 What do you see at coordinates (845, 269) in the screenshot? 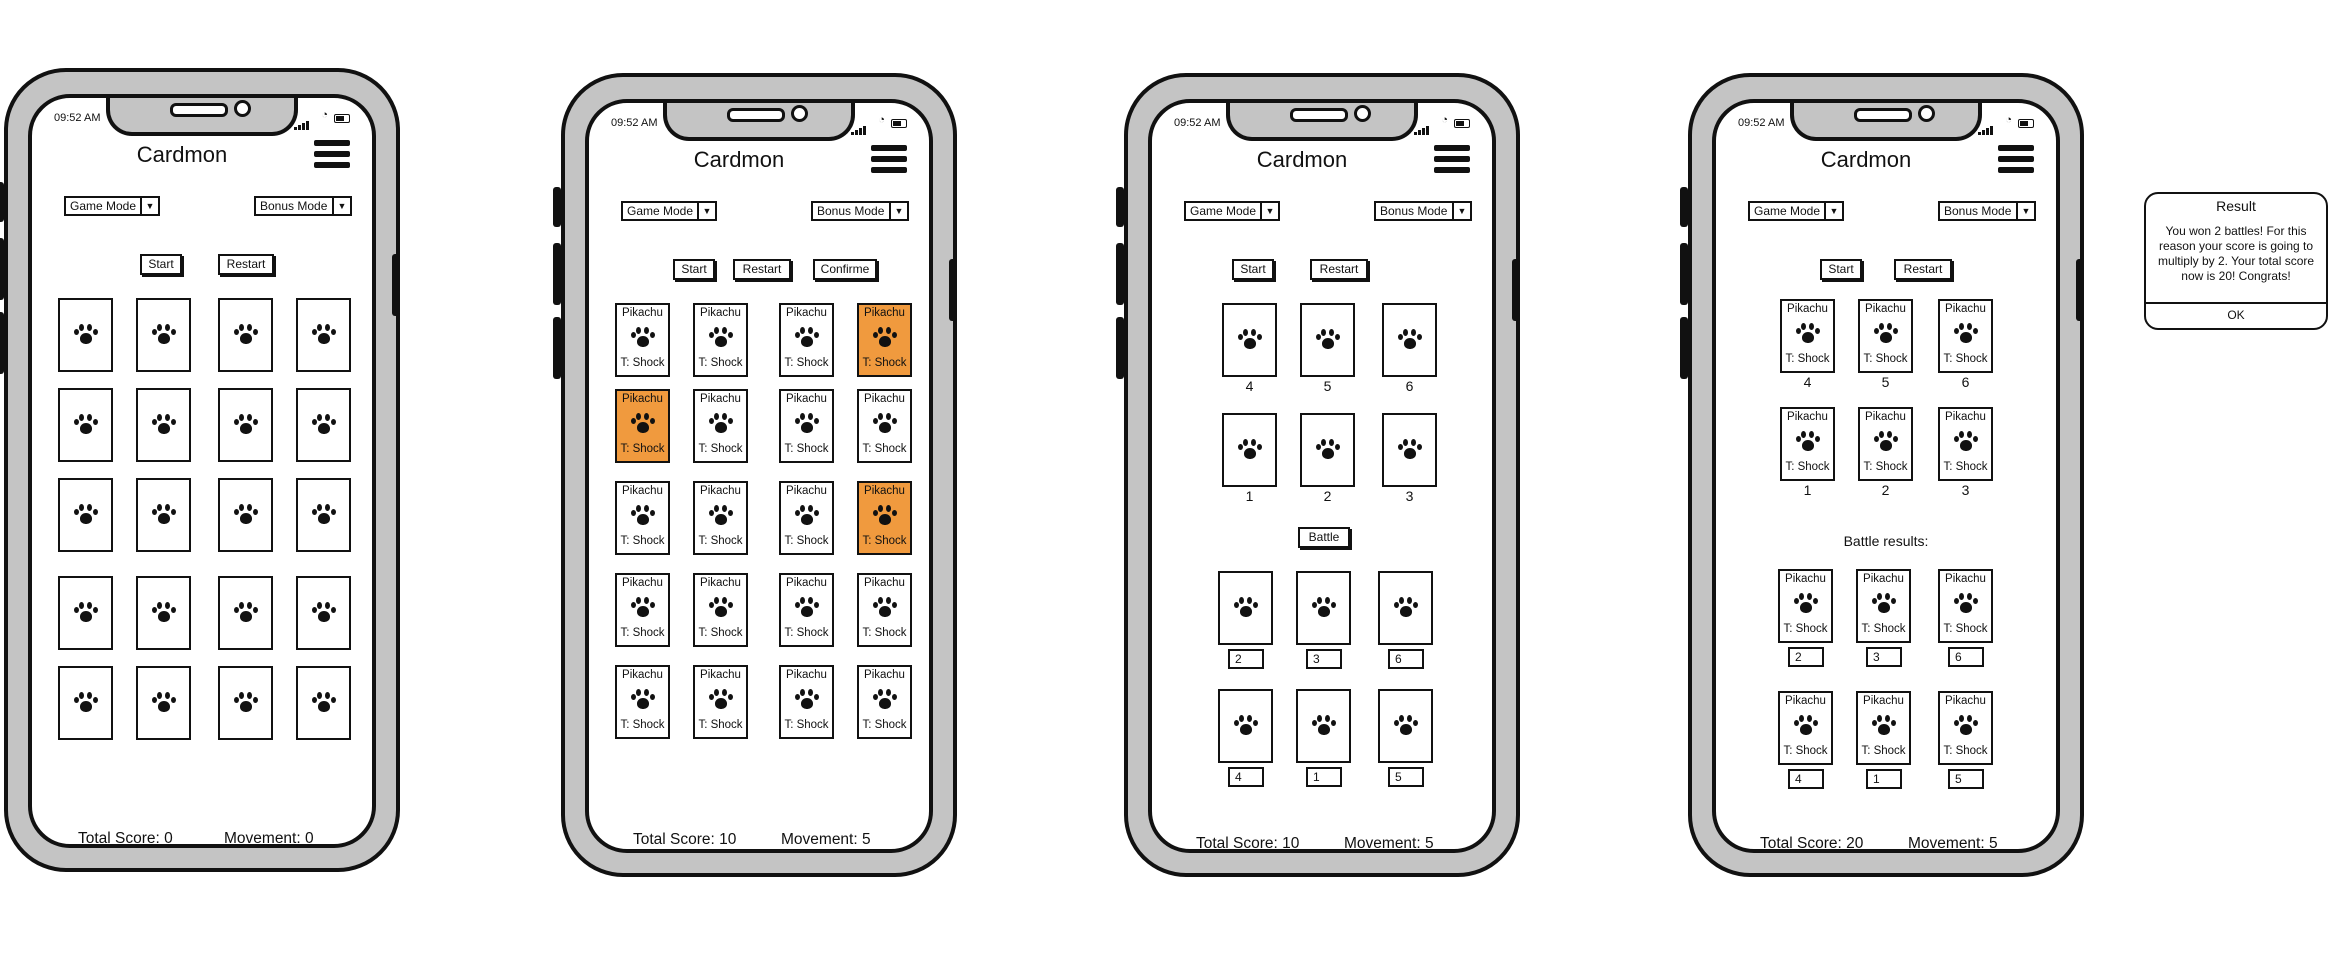
I see `confirm-button: Confirme` at bounding box center [845, 269].